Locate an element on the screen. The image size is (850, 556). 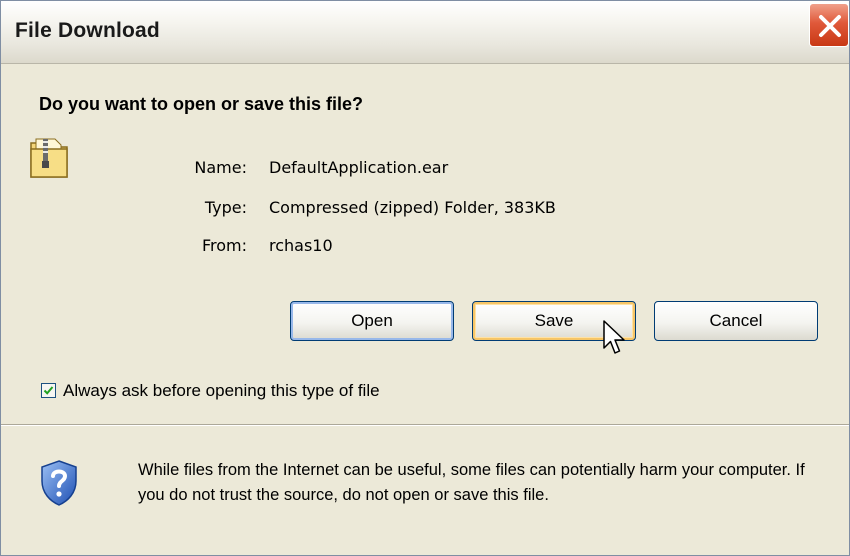
zipped-folder-icon is located at coordinates (49, 158).